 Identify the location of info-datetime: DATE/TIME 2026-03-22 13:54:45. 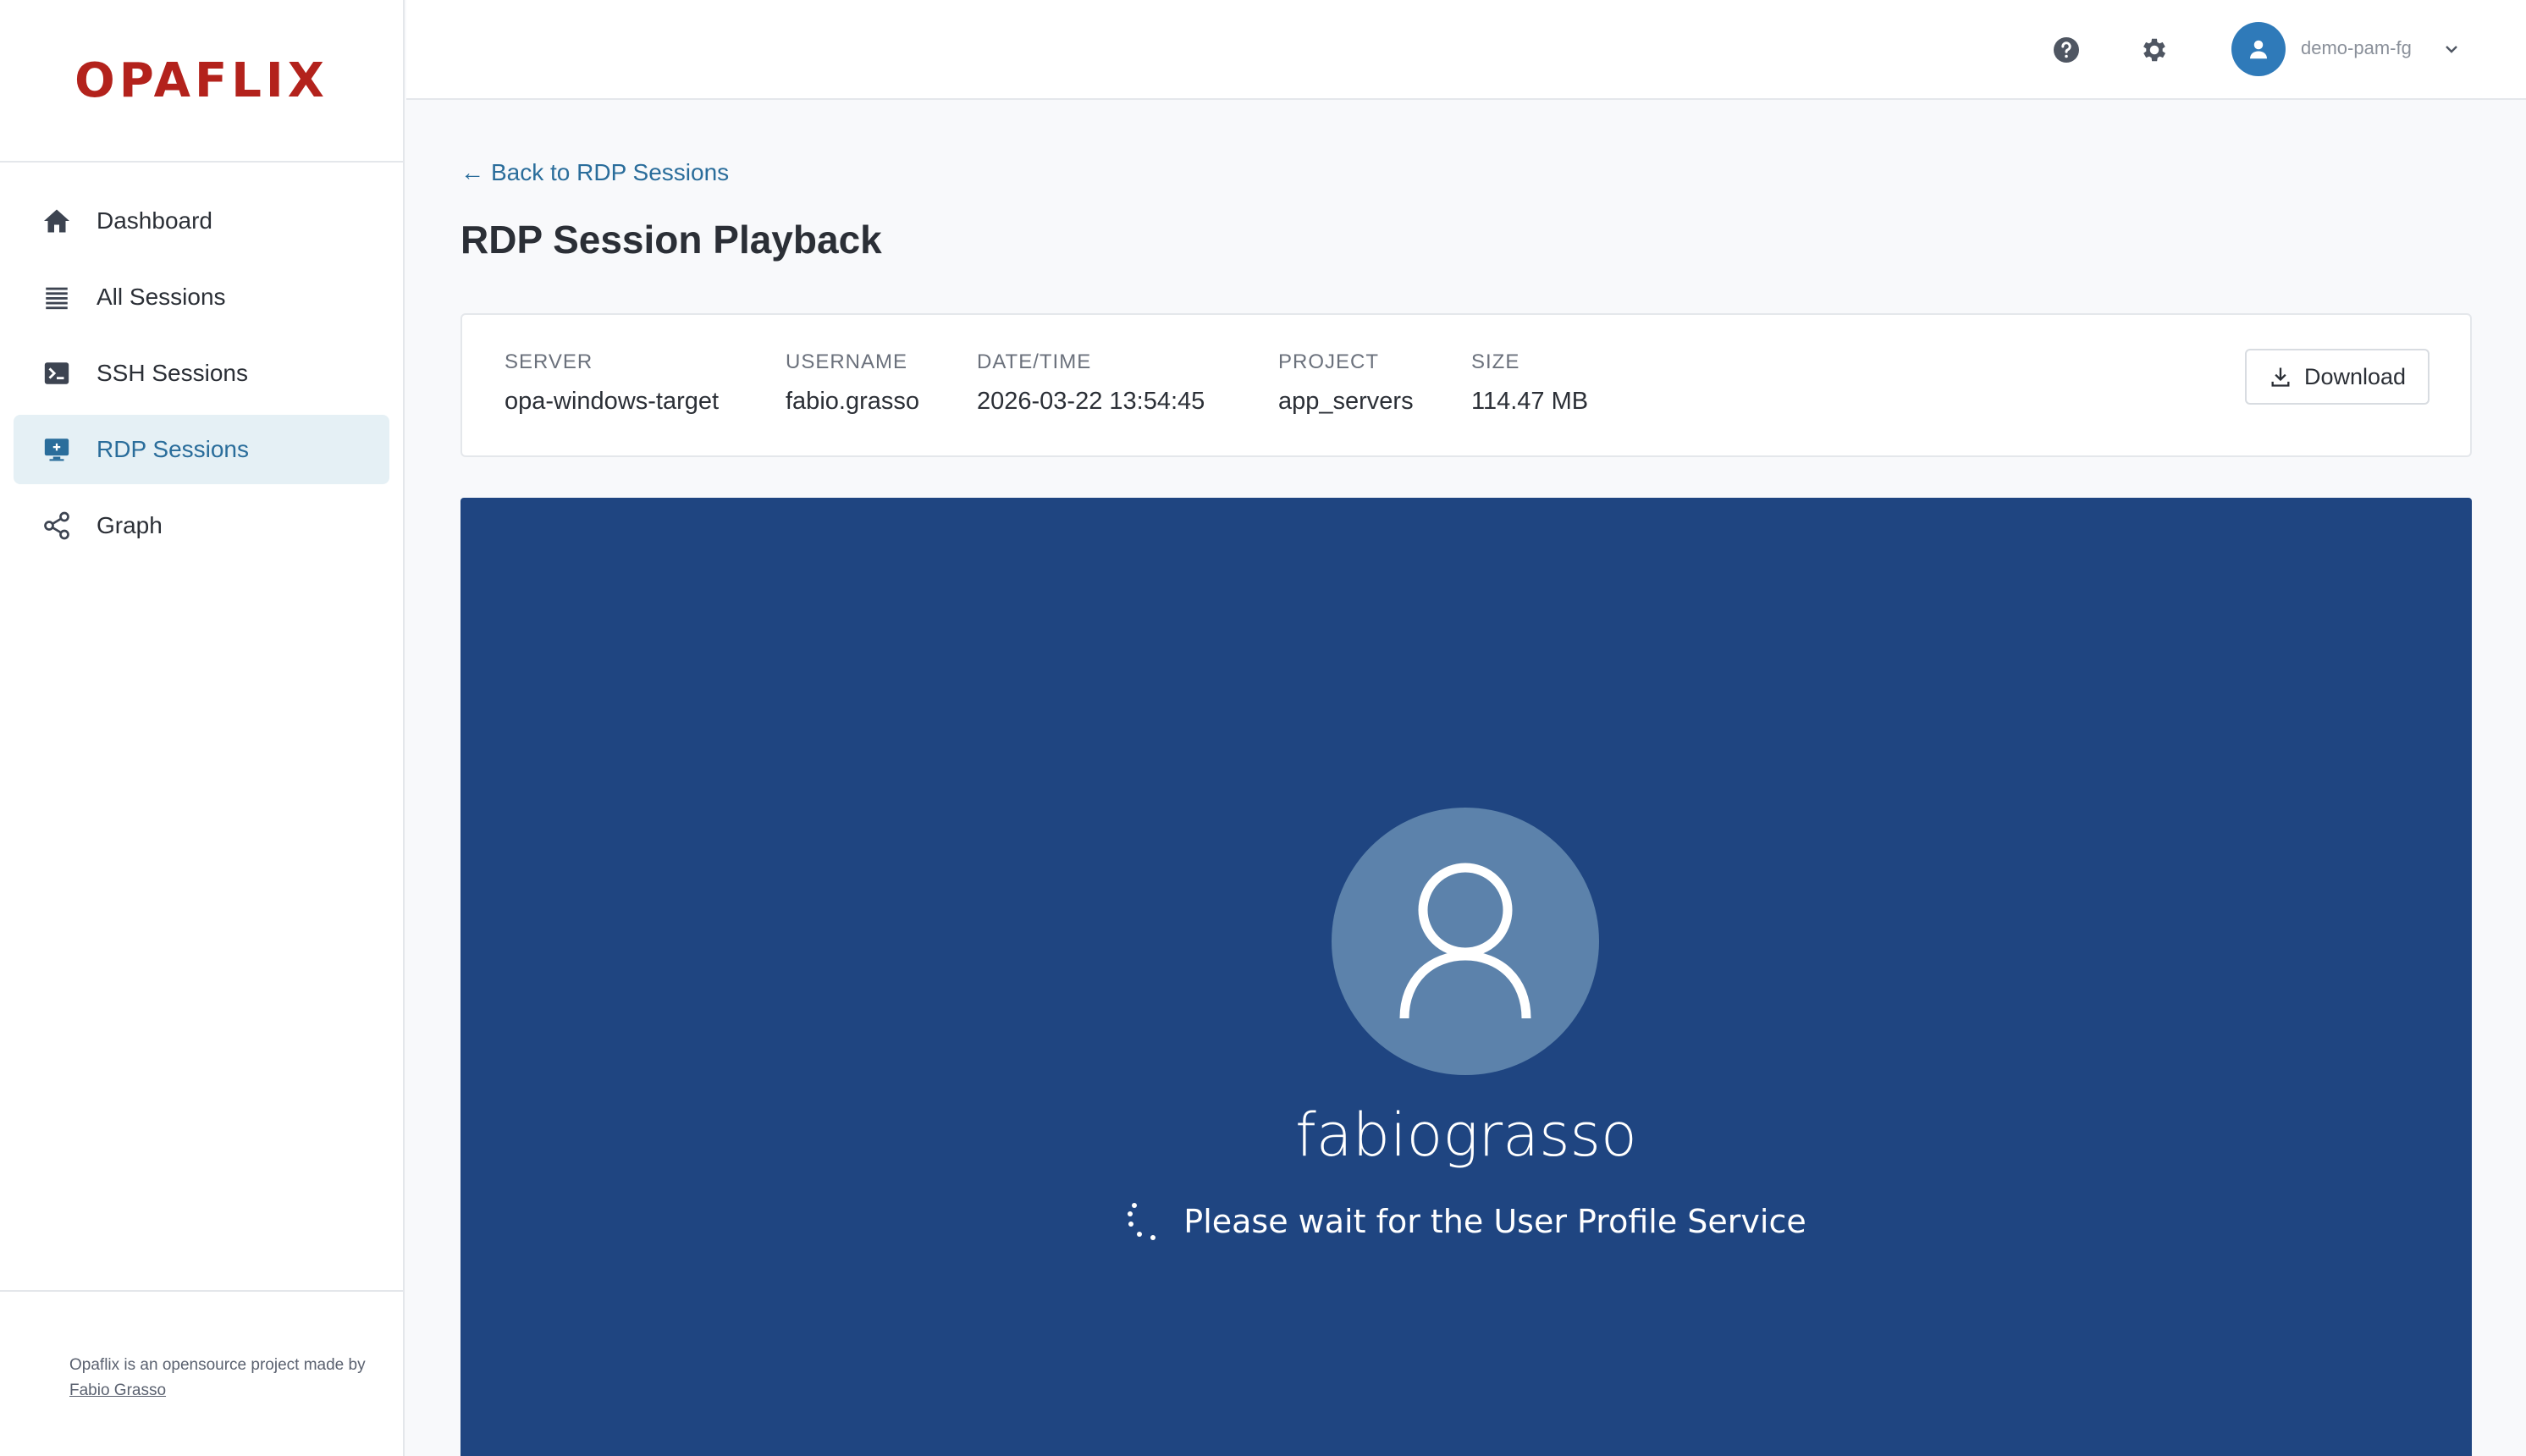
(1091, 383).